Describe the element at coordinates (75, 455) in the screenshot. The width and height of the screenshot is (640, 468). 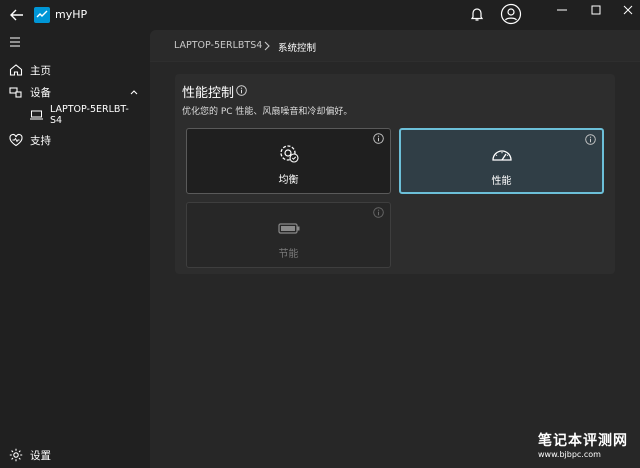
I see `sidebar-item-settings: 设置` at that location.